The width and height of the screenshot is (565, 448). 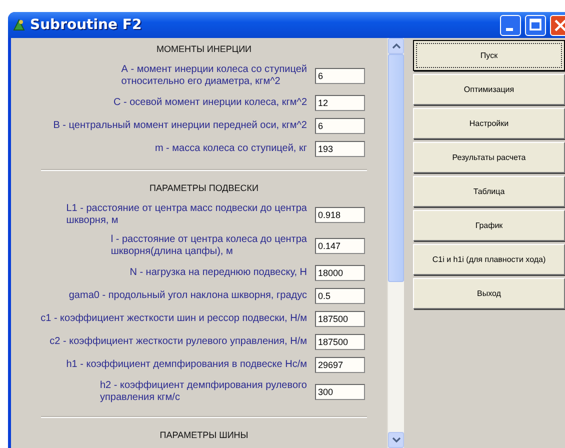 I want to click on caret-down-icon, so click(x=396, y=440).